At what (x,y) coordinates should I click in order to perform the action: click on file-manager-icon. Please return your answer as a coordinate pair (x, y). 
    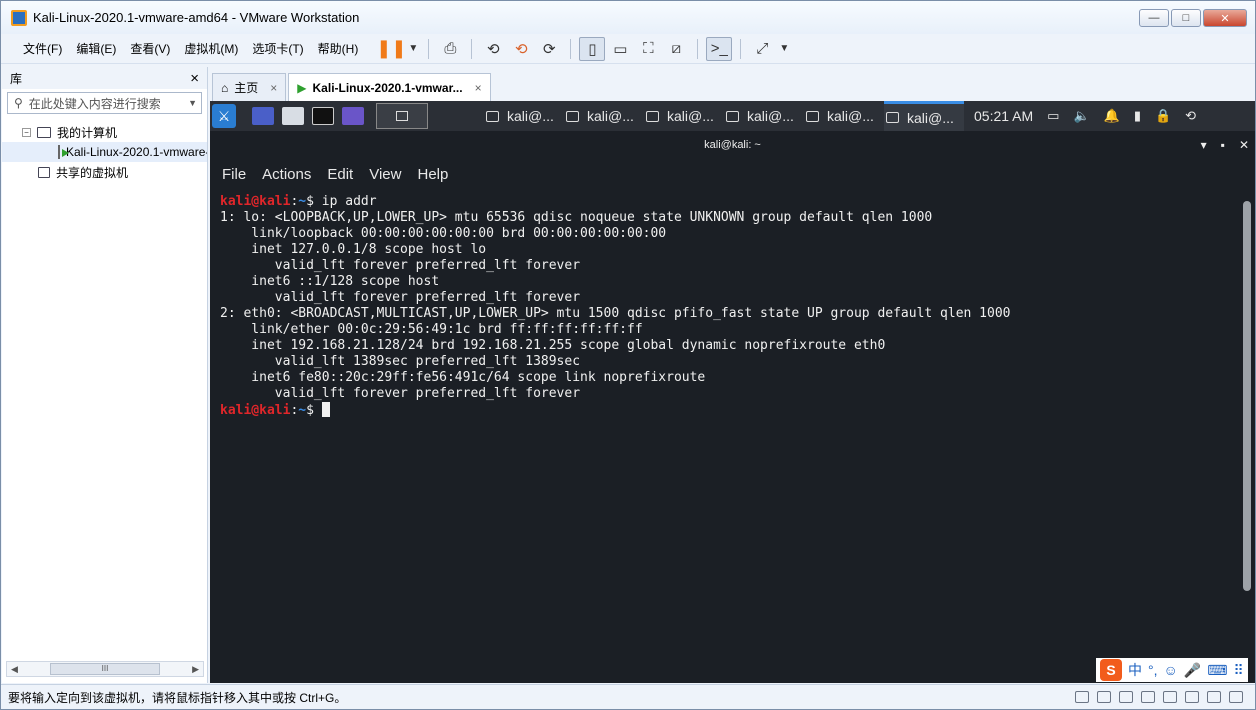
    Looking at the image, I should click on (293, 116).